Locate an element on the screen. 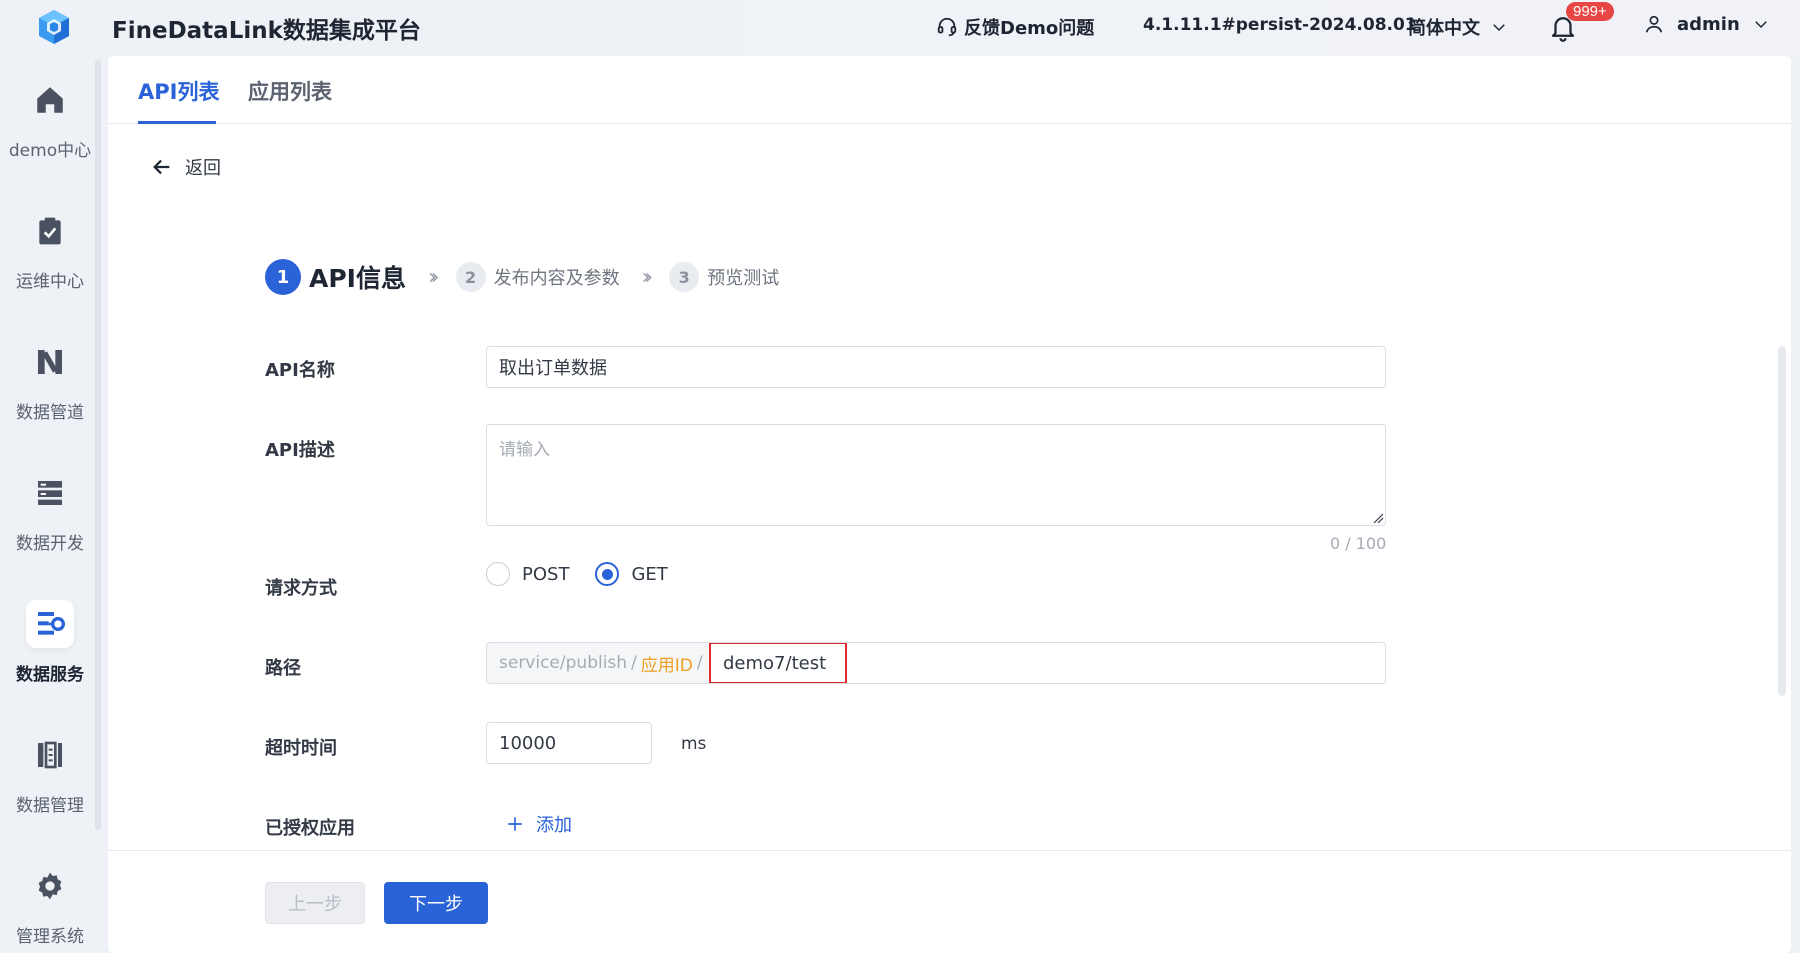 This screenshot has width=1800, height=953. version-label: 4.1.11.1#persist-2024.08.01 is located at coordinates (1280, 25).